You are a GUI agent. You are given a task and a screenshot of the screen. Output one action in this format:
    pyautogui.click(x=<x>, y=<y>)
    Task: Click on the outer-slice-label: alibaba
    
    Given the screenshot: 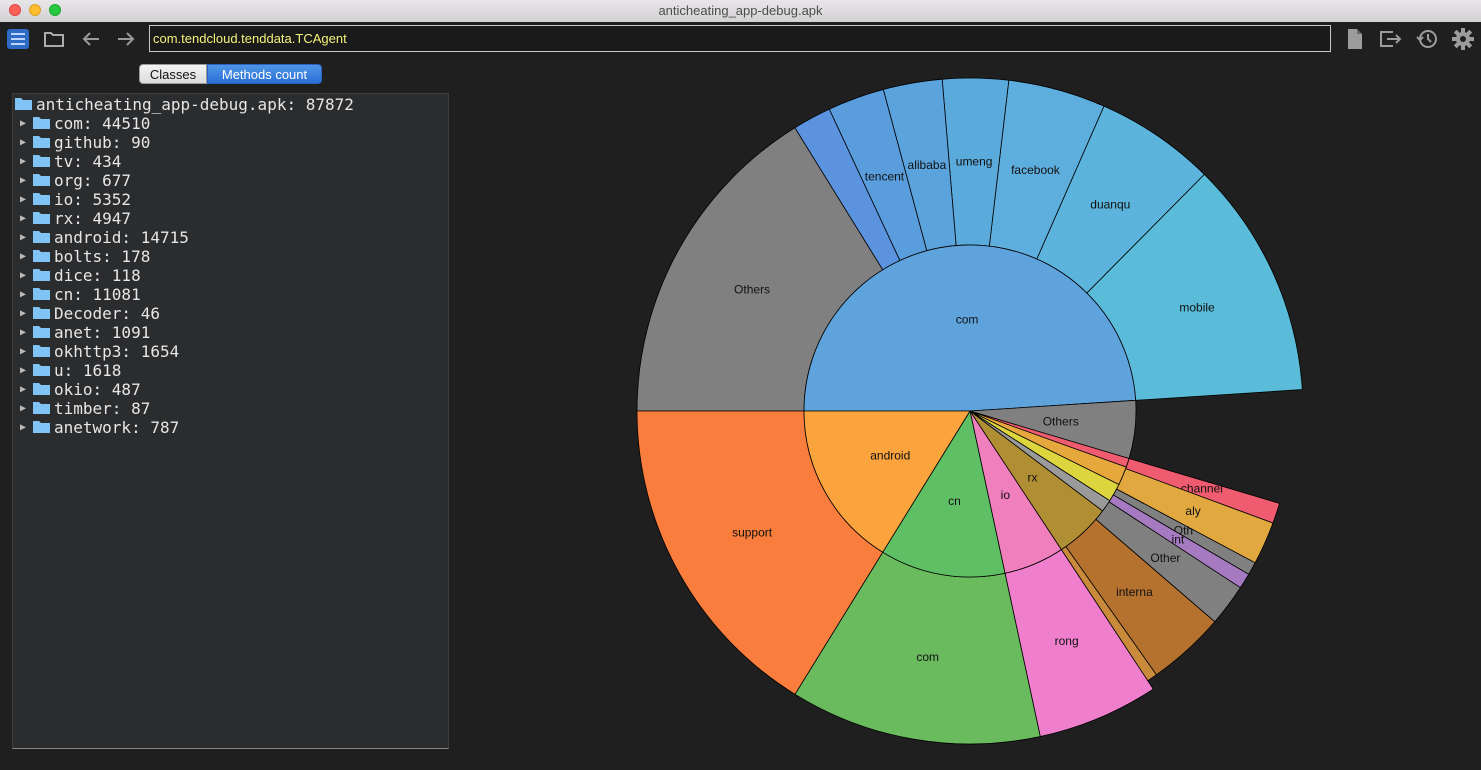 What is the action you would take?
    pyautogui.click(x=927, y=165)
    